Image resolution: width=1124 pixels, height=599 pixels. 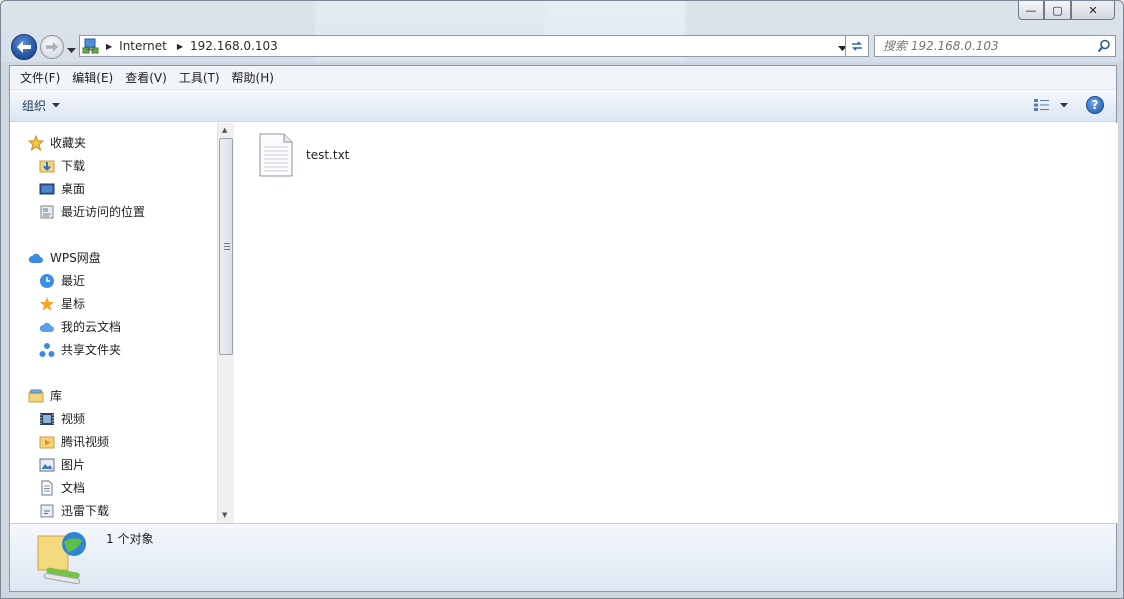 I want to click on back-arrow-icon, so click(x=24, y=47).